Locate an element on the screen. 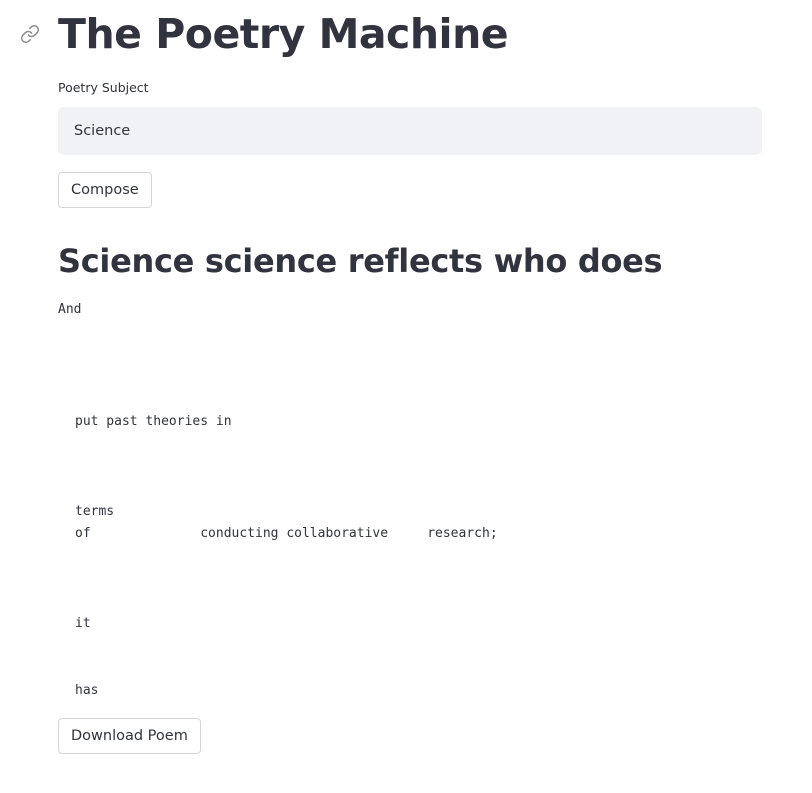  poem-line: put past theories in is located at coordinates (153, 421).